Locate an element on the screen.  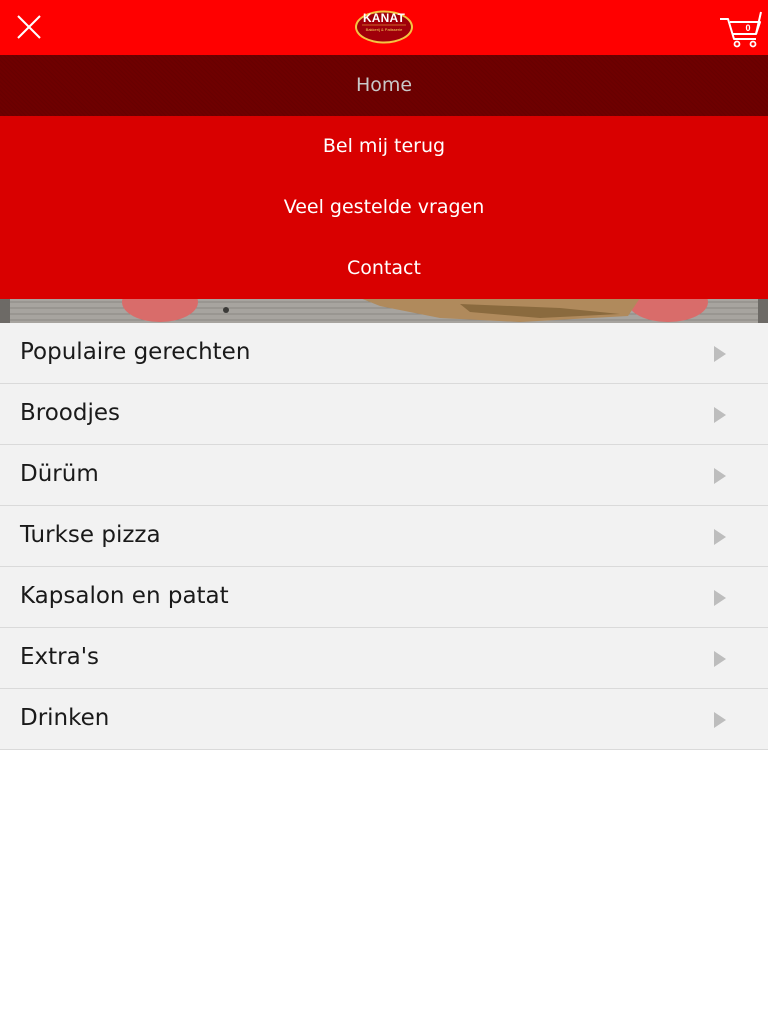
close-icon is located at coordinates (29, 27).